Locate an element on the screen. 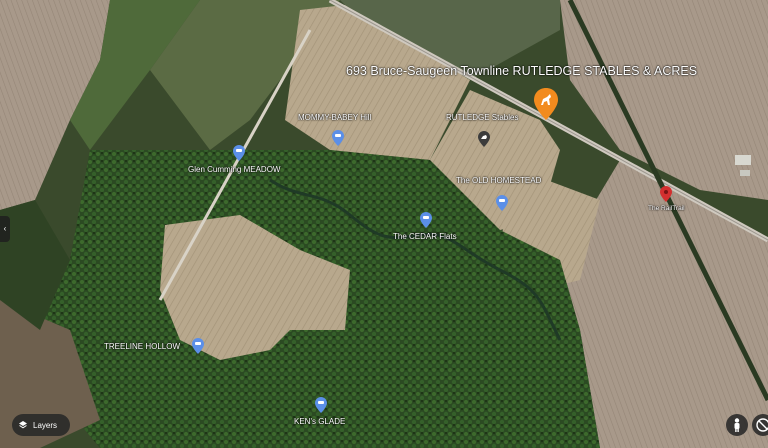 The image size is (768, 448). chevron-left-icon: ‹ is located at coordinates (5, 228).